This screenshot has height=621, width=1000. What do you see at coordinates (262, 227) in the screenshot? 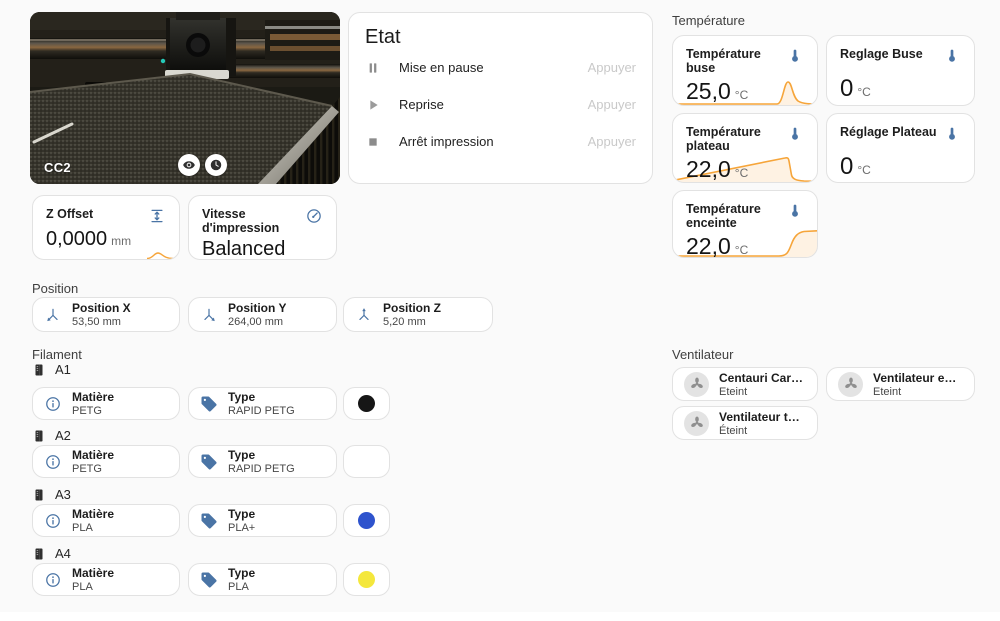
I see `print-speed-card: Vitesse d'impression Balanced` at bounding box center [262, 227].